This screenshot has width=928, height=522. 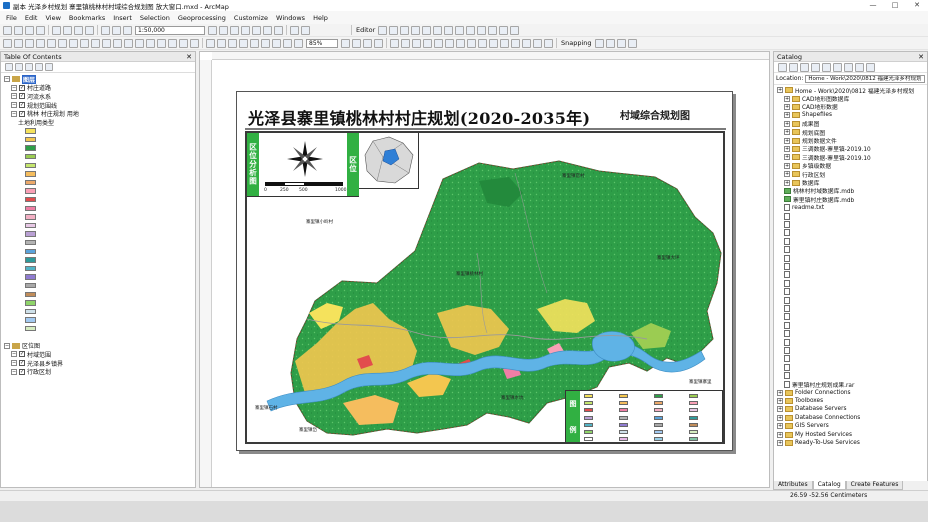 I want to click on catalog-item: 寨里镇村庄规划成果.rar, so click(x=819, y=384).